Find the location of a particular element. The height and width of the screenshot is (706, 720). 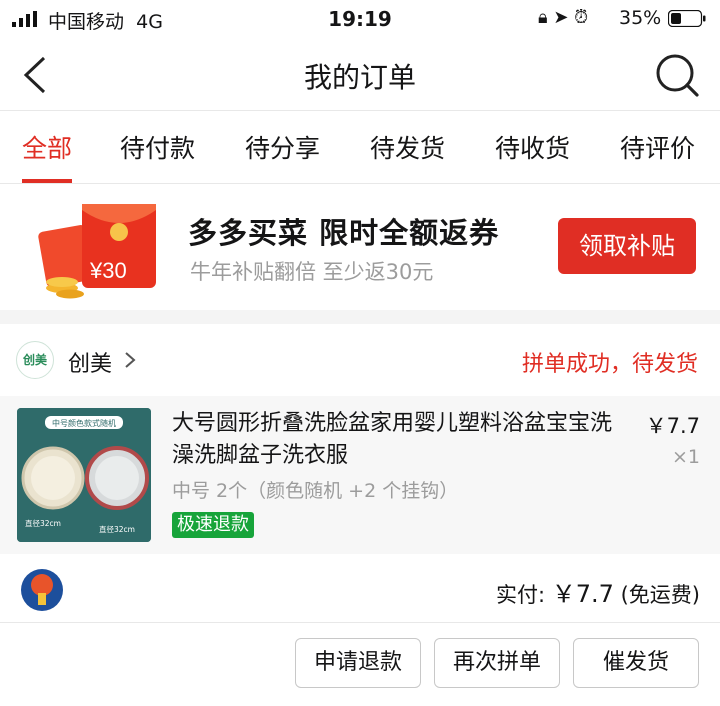

product-price: ￥7.7 is located at coordinates (672, 426).